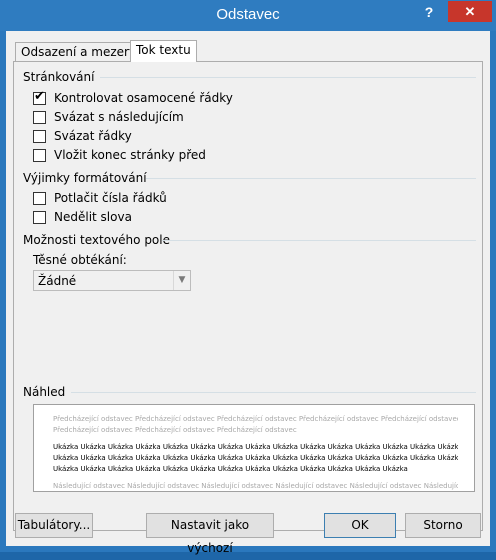  What do you see at coordinates (112, 280) in the screenshot?
I see `tight-wrap-dropdown: Žádné ▼` at bounding box center [112, 280].